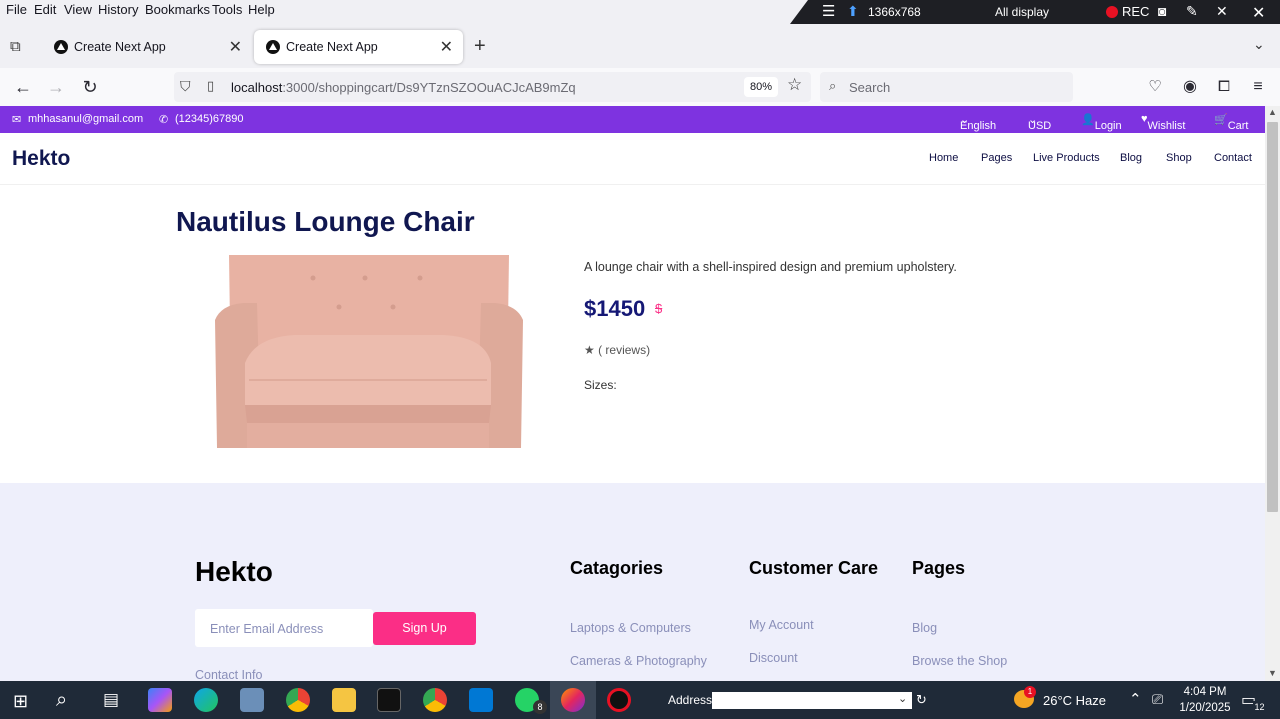  I want to click on edge-icon, so click(206, 700).